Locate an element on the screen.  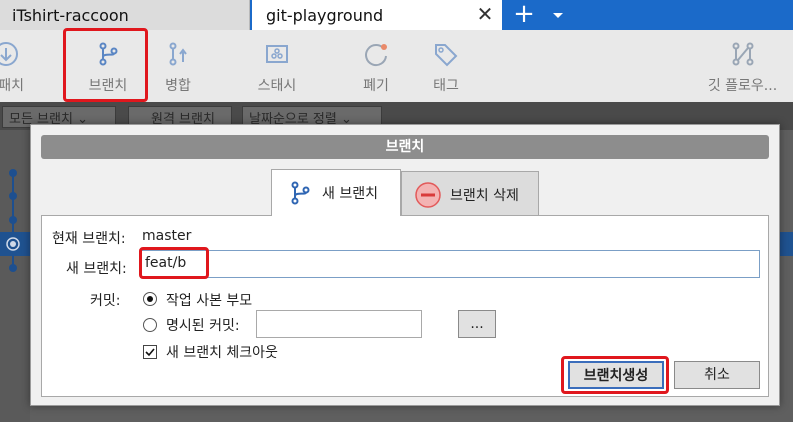
tab-itshirt-raccoon: iTshirt-raccoon is located at coordinates (125, 15).